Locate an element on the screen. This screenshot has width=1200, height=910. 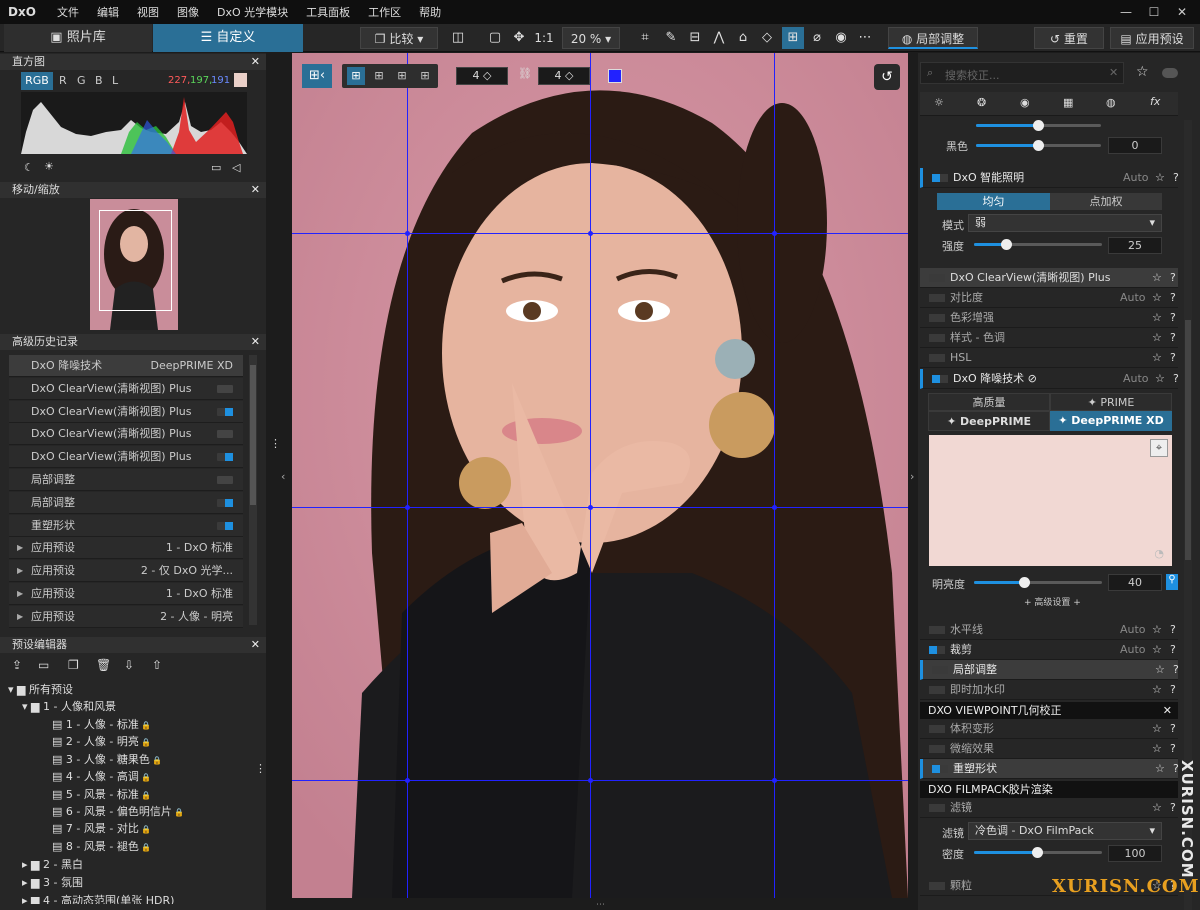
grid-line-v is located at coordinates (774, 475).